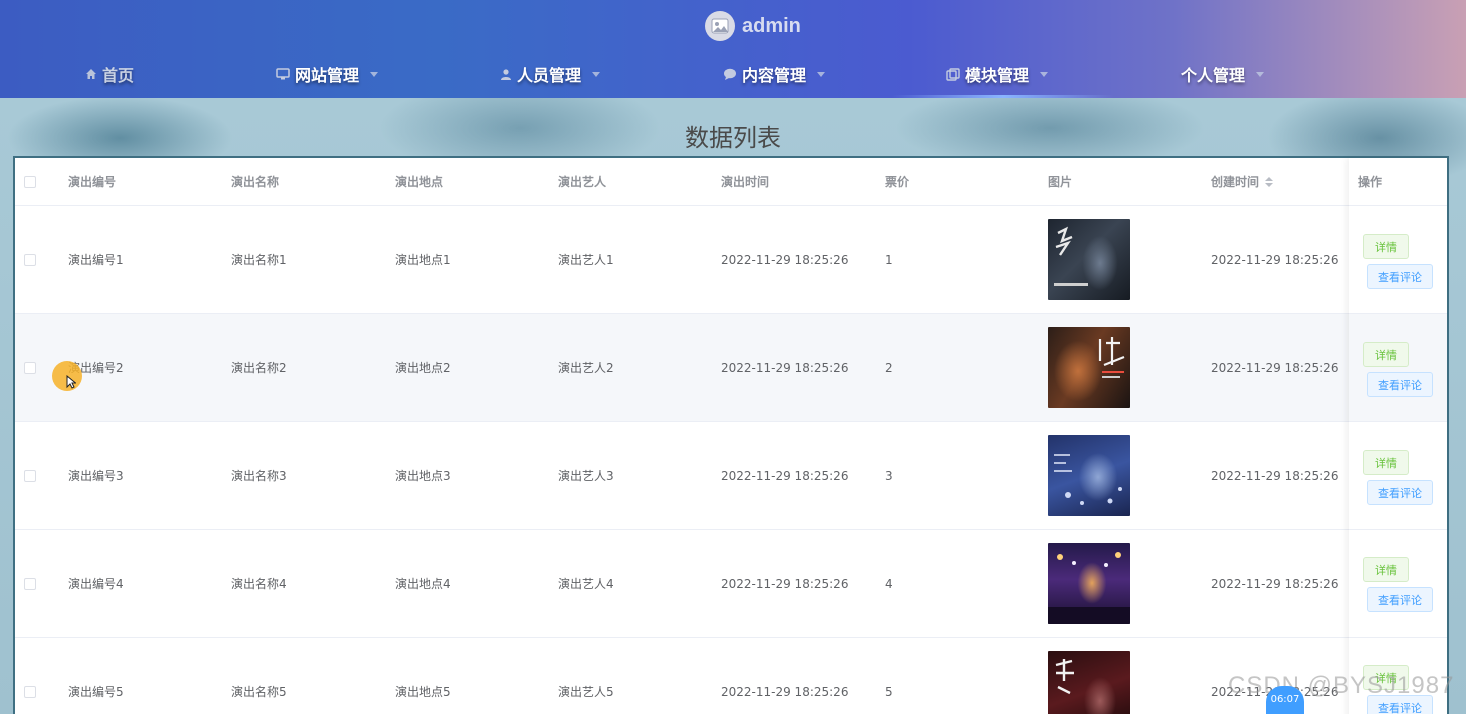  I want to click on cell-price: 5, so click(889, 691).